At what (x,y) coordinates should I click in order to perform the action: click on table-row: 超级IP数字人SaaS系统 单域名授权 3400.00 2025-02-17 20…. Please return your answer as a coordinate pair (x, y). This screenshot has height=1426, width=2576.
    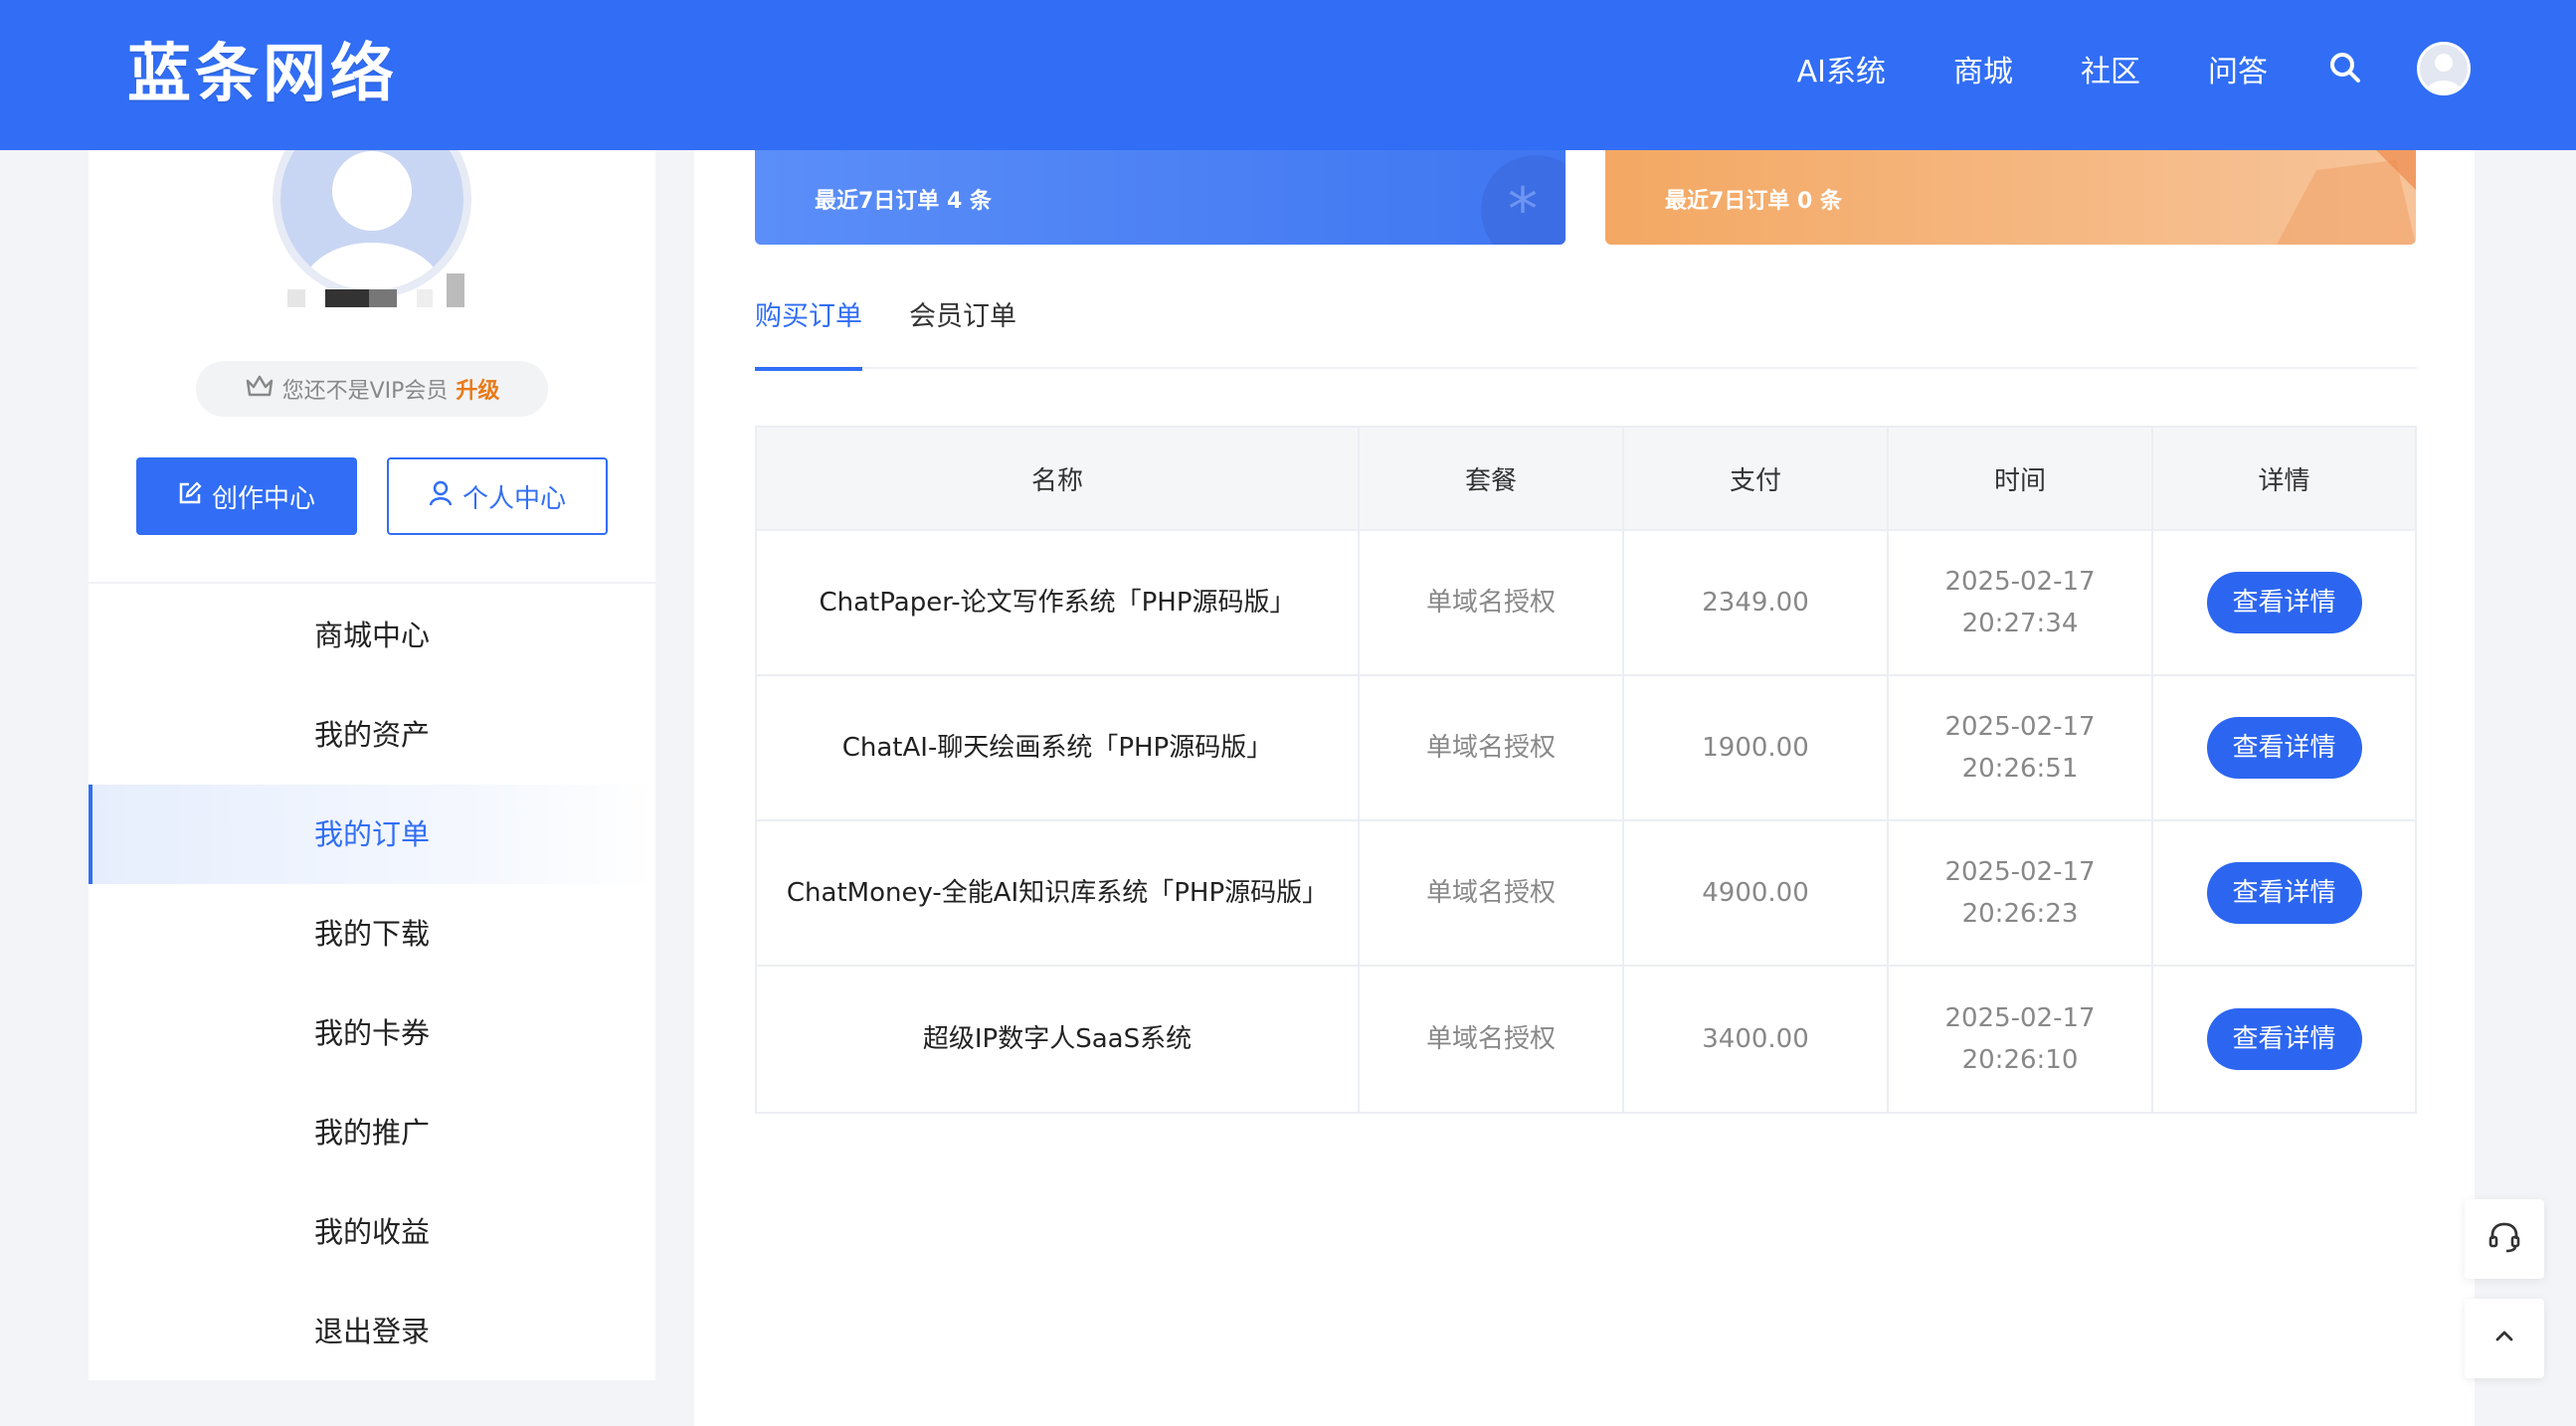
    Looking at the image, I should click on (1586, 1040).